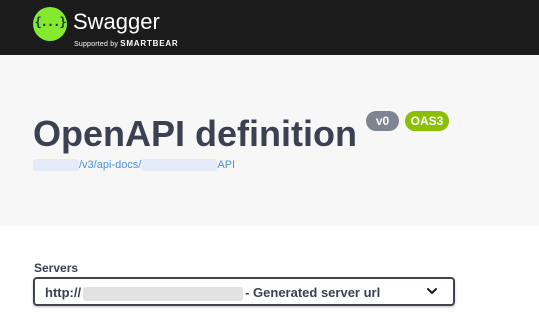 The image size is (539, 321). I want to click on tagline-brand: SMARTBEAR, so click(149, 43).